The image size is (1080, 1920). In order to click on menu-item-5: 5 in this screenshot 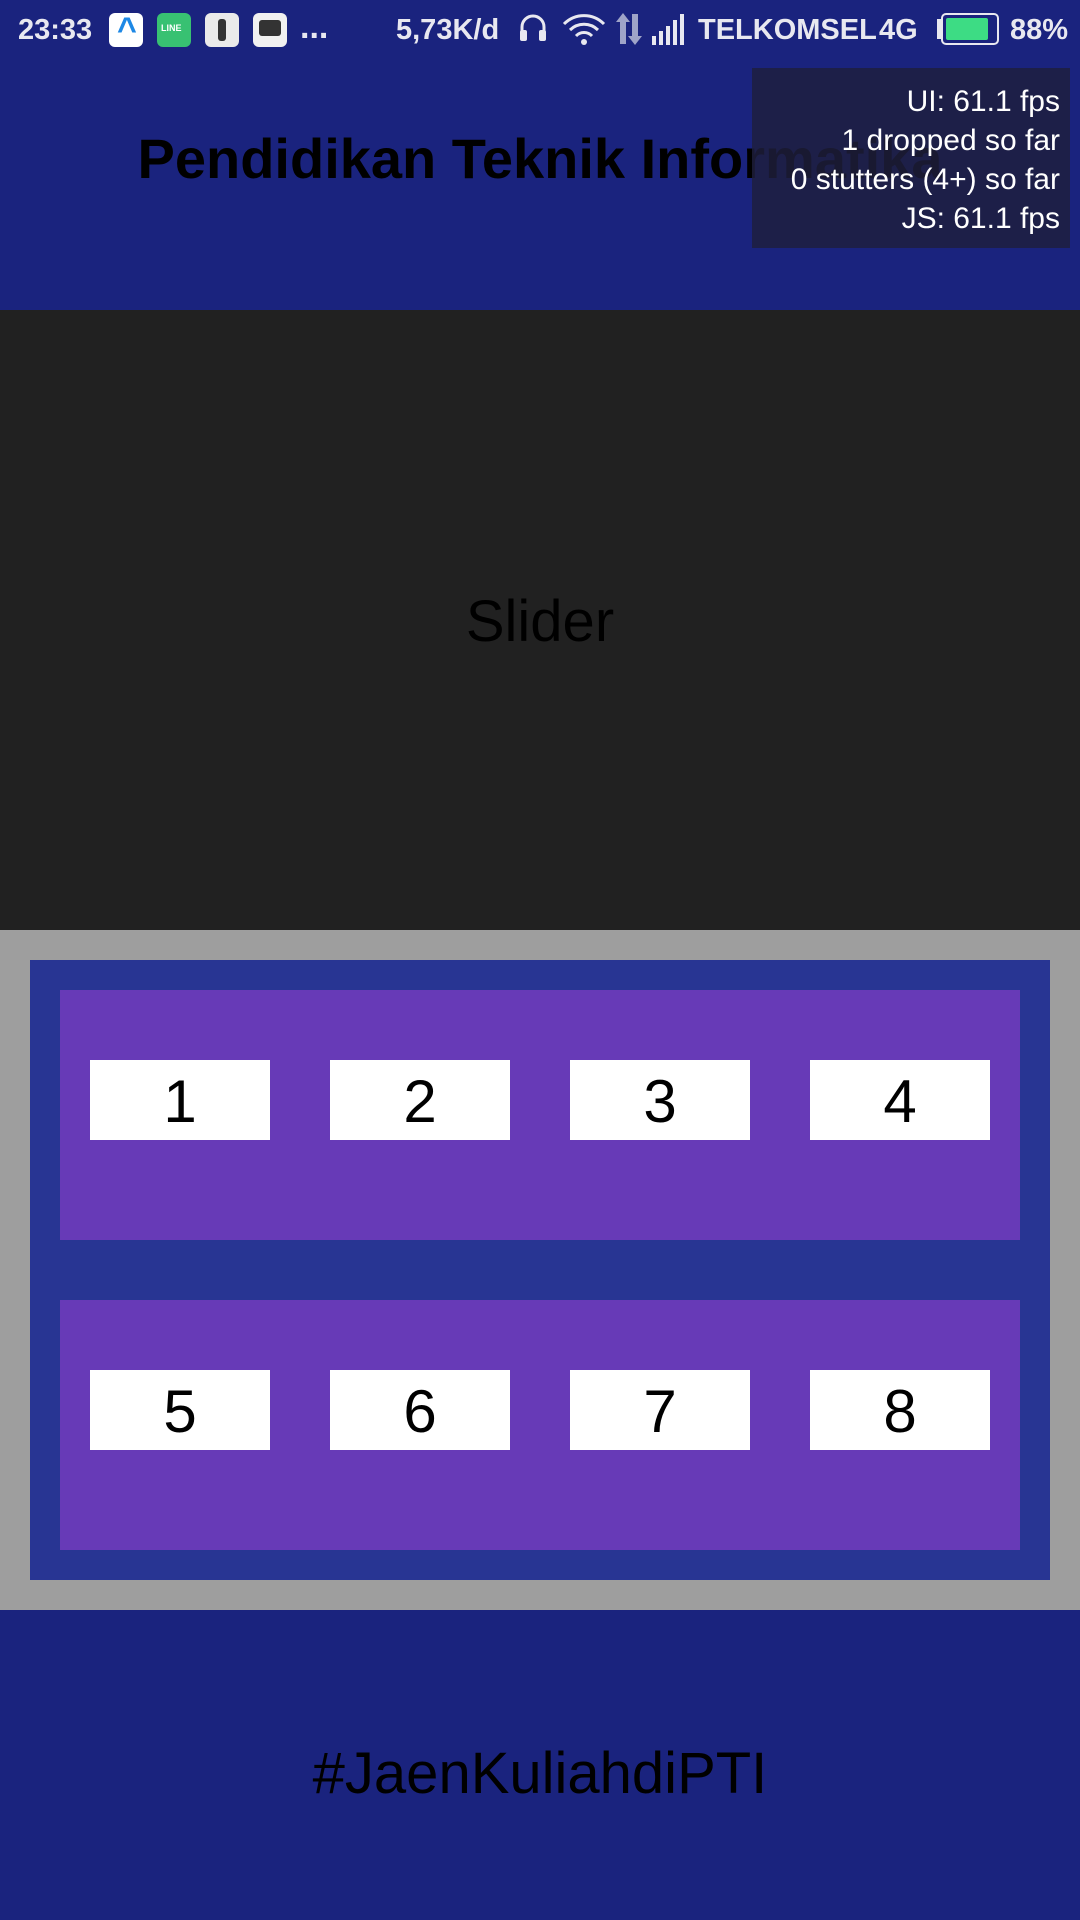, I will do `click(180, 1410)`.